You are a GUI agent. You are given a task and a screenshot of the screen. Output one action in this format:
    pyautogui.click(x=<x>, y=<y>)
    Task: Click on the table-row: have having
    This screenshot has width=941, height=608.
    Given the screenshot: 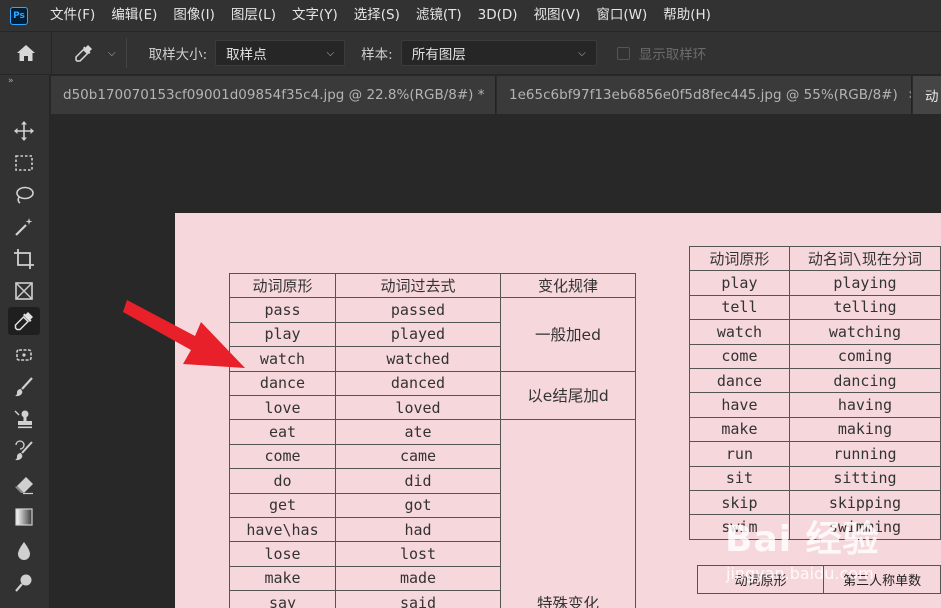 What is the action you would take?
    pyautogui.click(x=815, y=405)
    